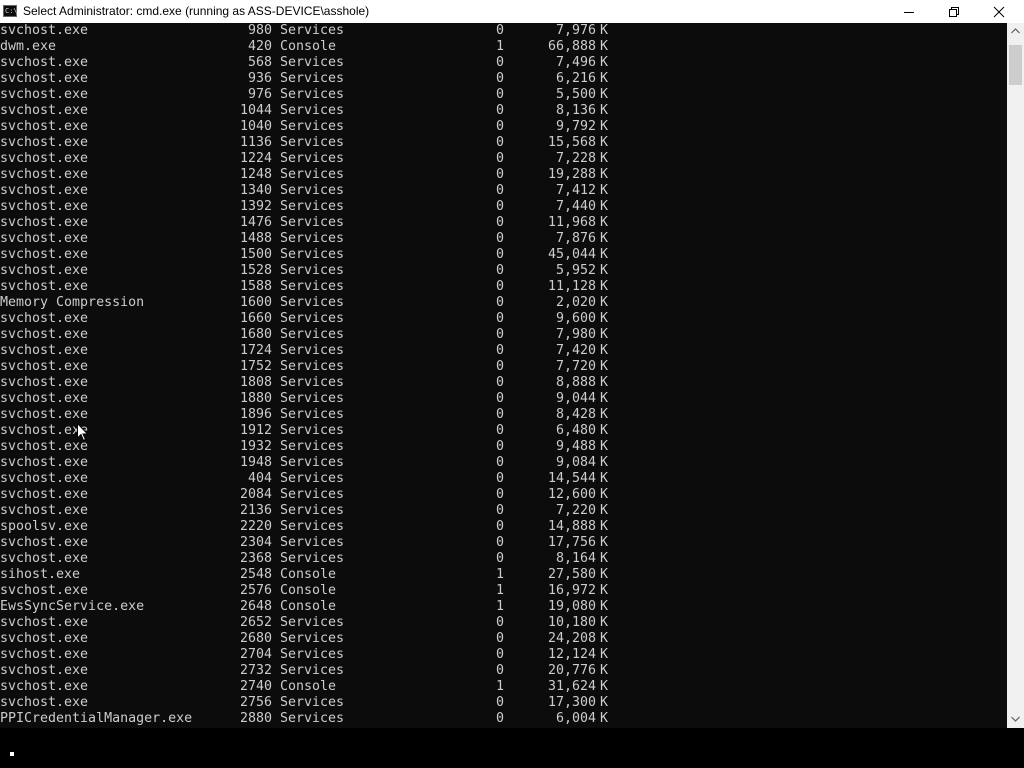 The width and height of the screenshot is (1024, 768). Describe the element at coordinates (255, 494) in the screenshot. I see `process-pid: 2084` at that location.